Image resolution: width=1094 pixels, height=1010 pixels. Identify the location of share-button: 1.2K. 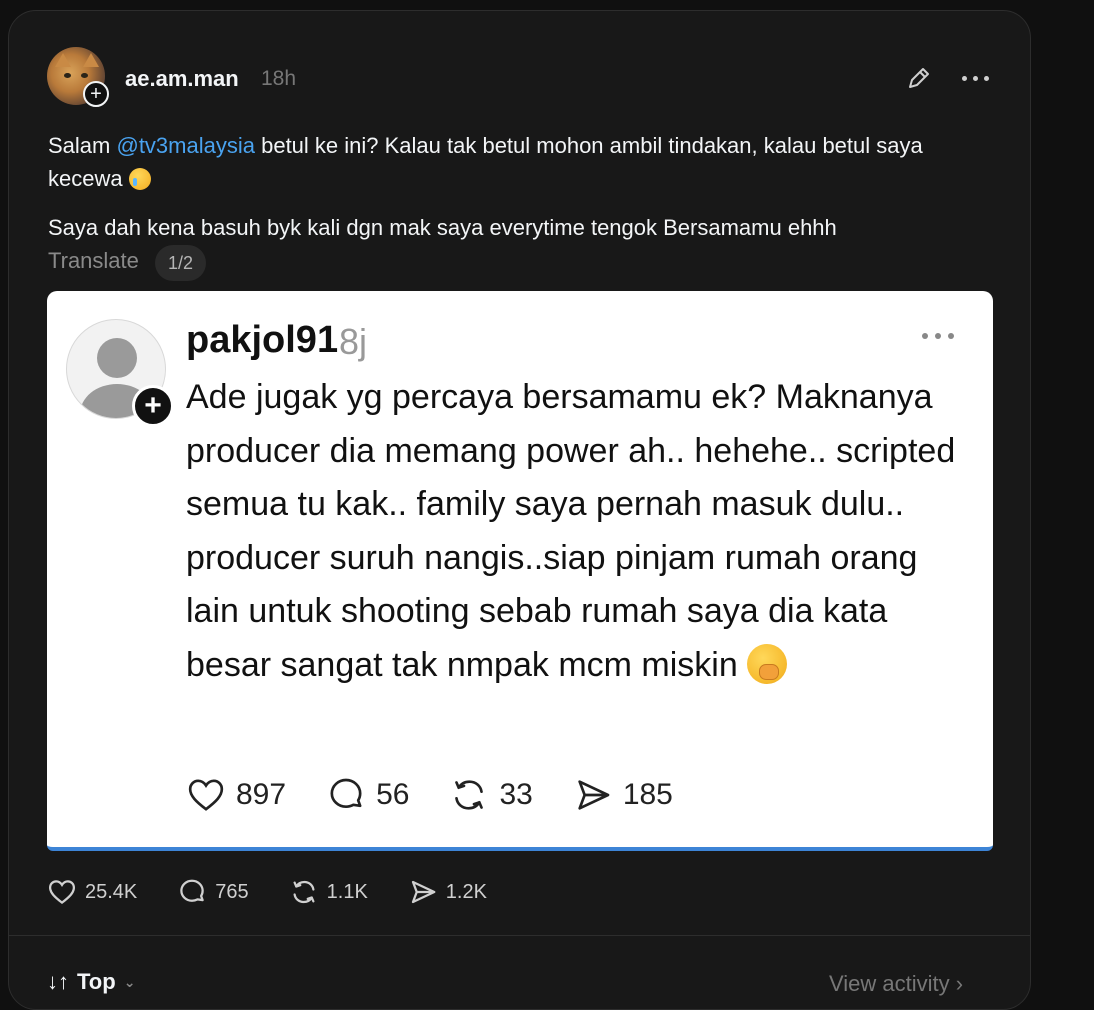
(447, 892).